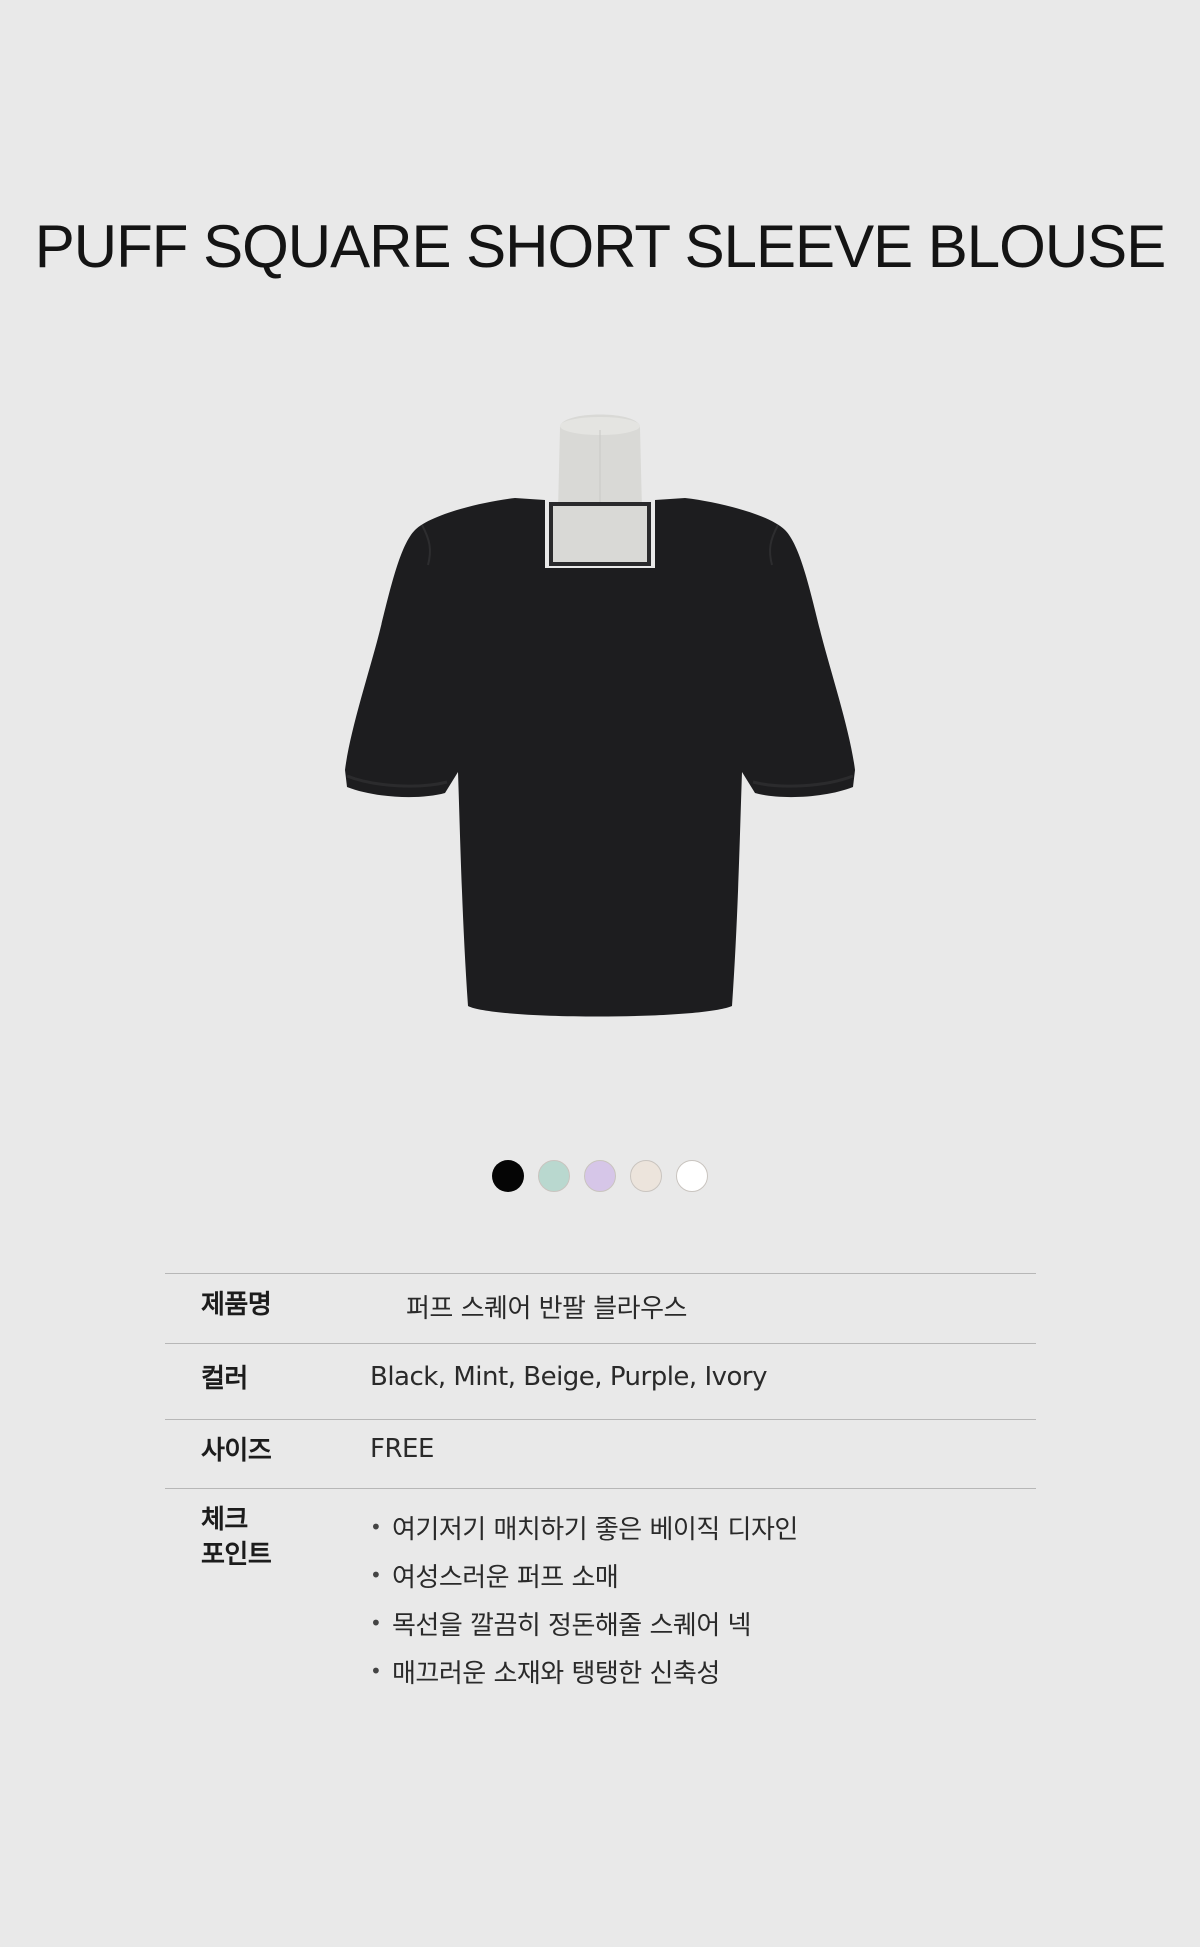  I want to click on info-row-name: 제품명 퍼프 스퀘어 반팔 블라우스, so click(600, 1309).